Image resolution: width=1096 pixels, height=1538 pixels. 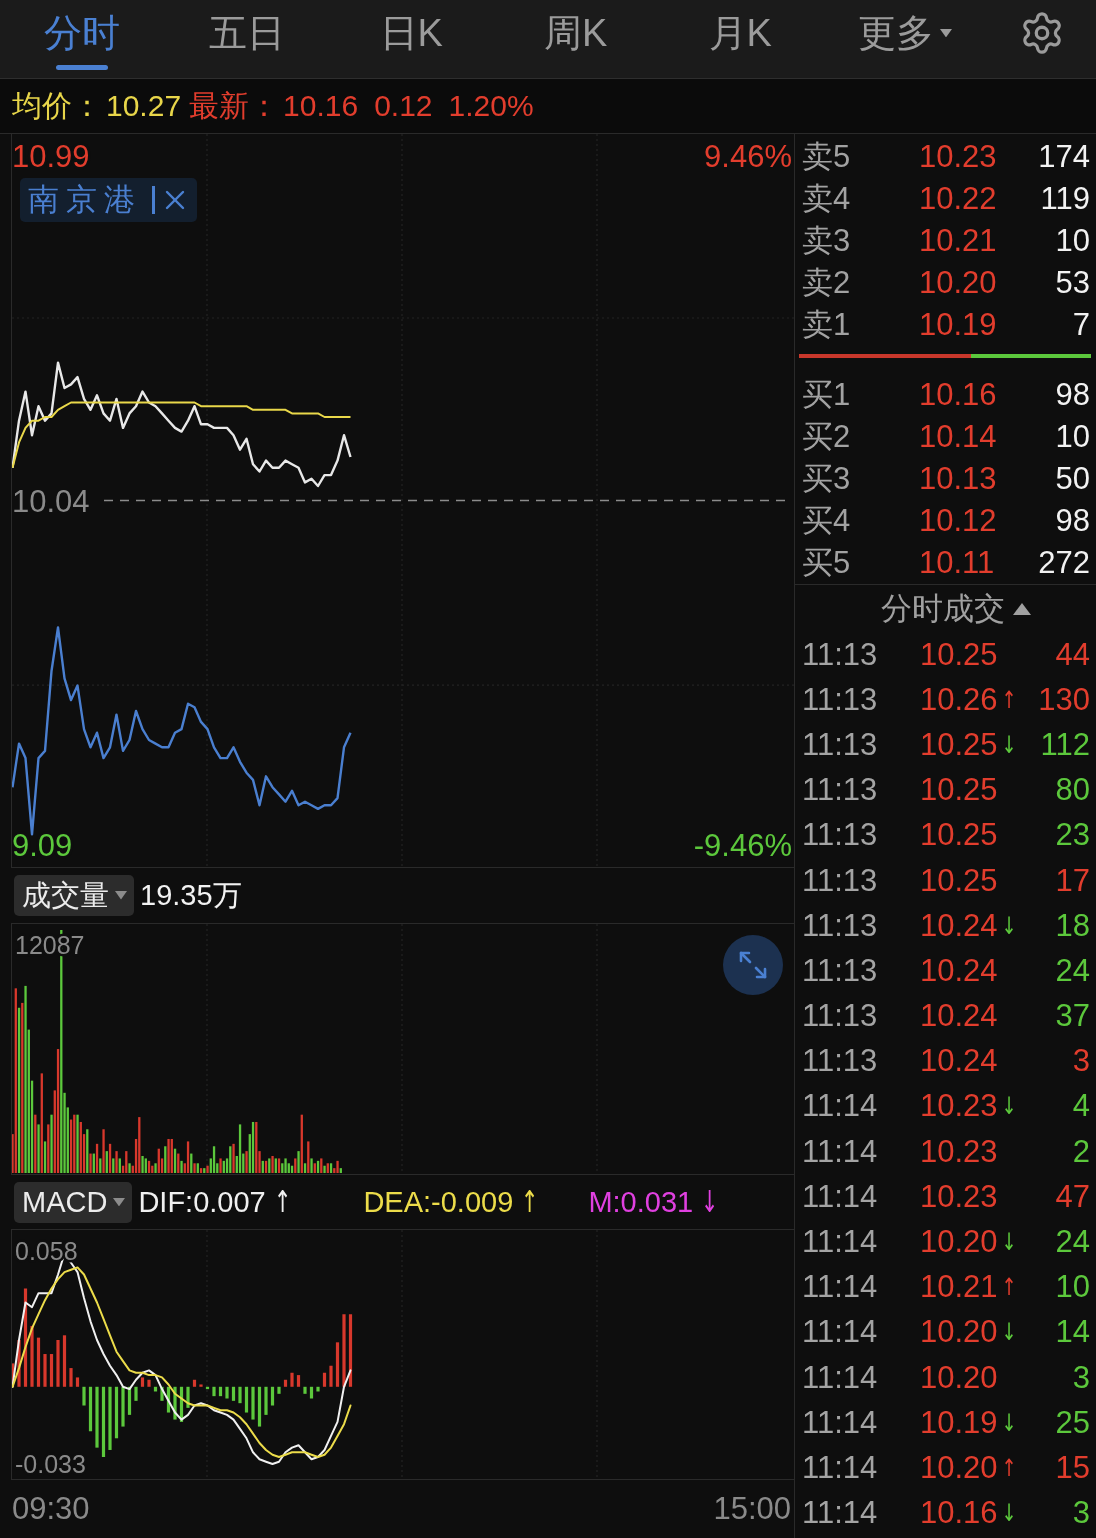 What do you see at coordinates (1072, 880) in the screenshot?
I see `trade-volume: 17` at bounding box center [1072, 880].